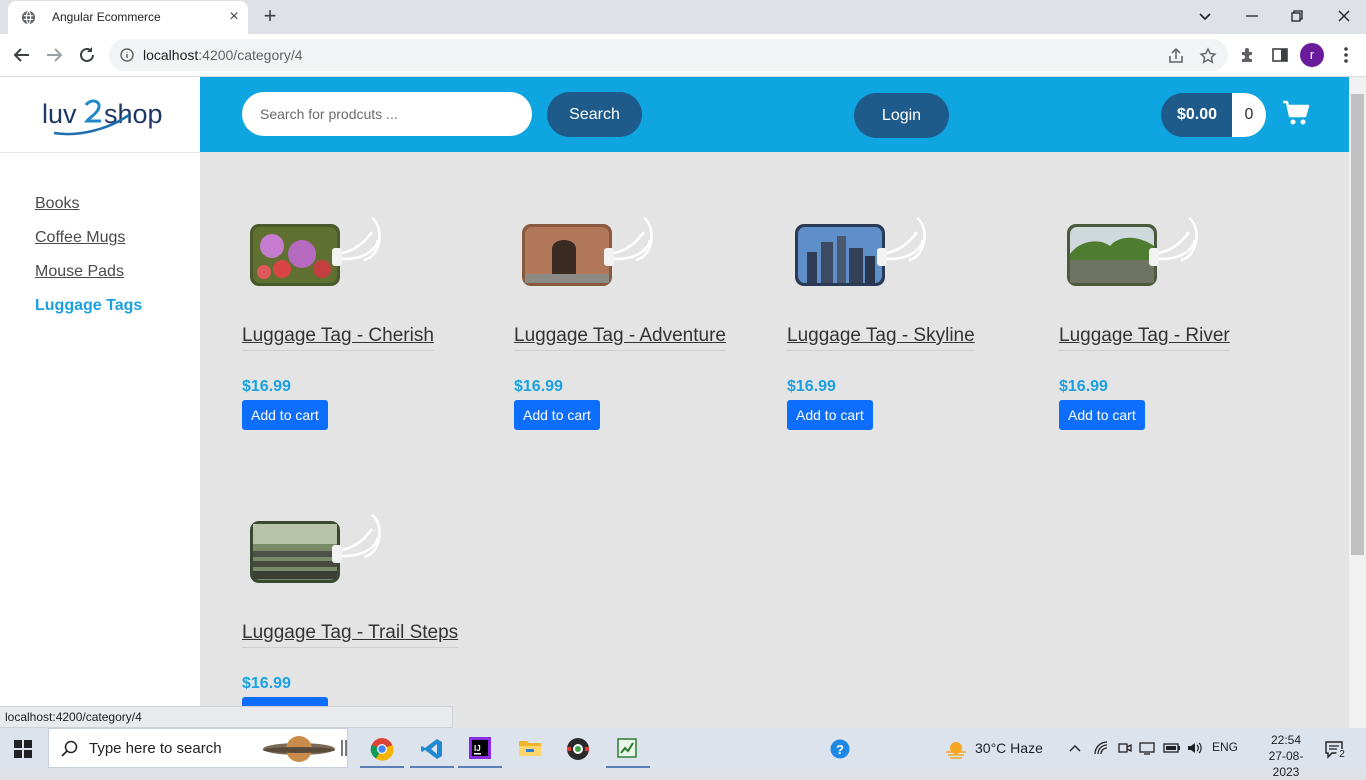 Image resolution: width=1366 pixels, height=780 pixels. I want to click on browser-toolbar: localhost:4200/category/4 r, so click(683, 55).